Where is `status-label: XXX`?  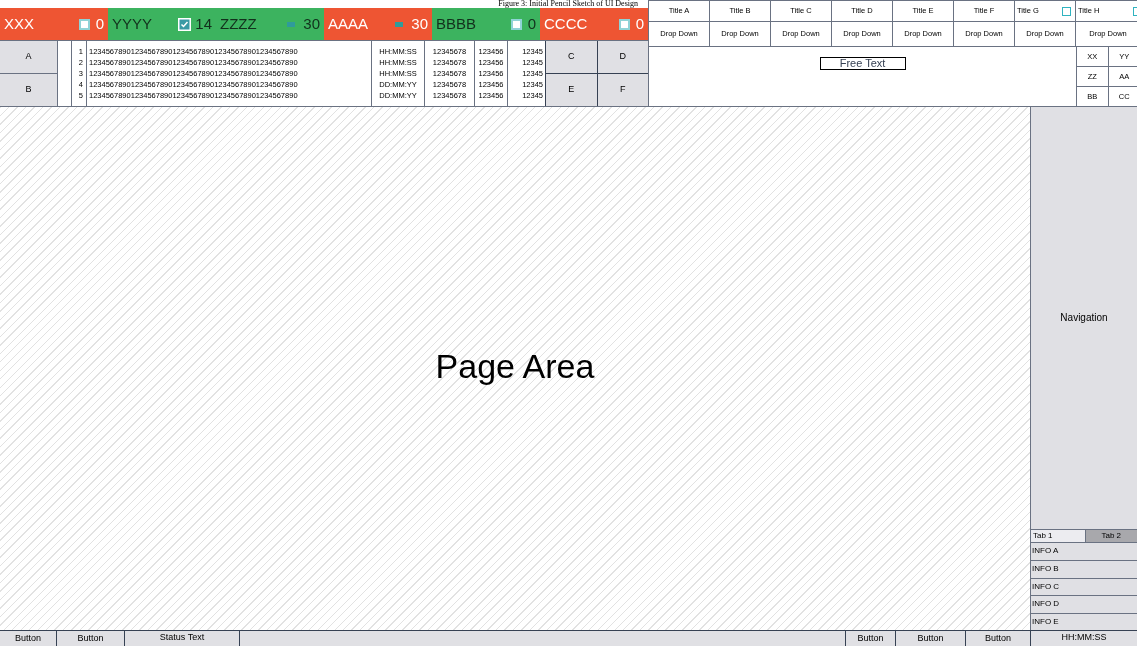
status-label: XXX is located at coordinates (19, 23).